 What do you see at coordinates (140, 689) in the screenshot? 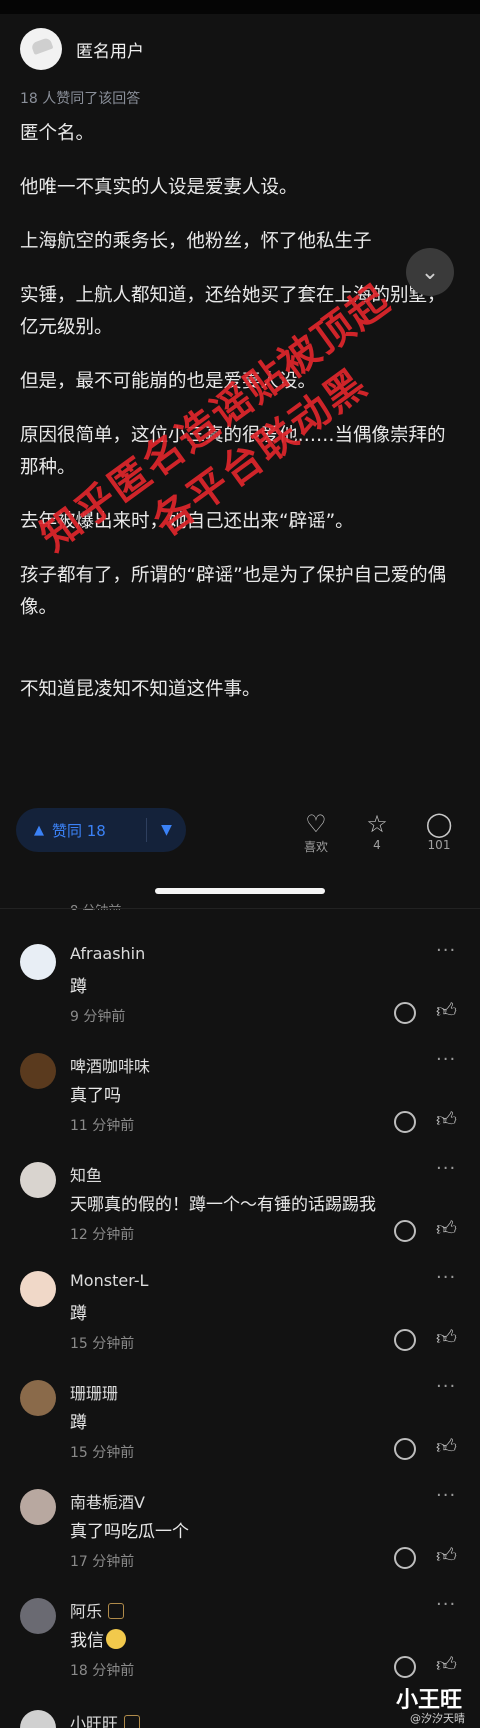
I see `answer-paragraph: 不知道昆凌知不知道这件事。` at bounding box center [140, 689].